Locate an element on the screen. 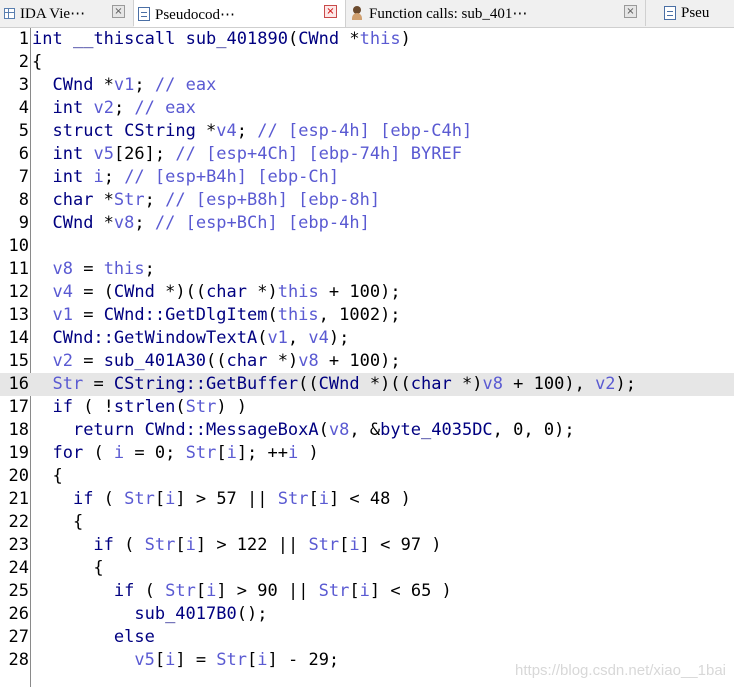 Image resolution: width=734 pixels, height=687 pixels. code-text: v4 = (CWnd *)((char *)this + 100); is located at coordinates (226, 292).